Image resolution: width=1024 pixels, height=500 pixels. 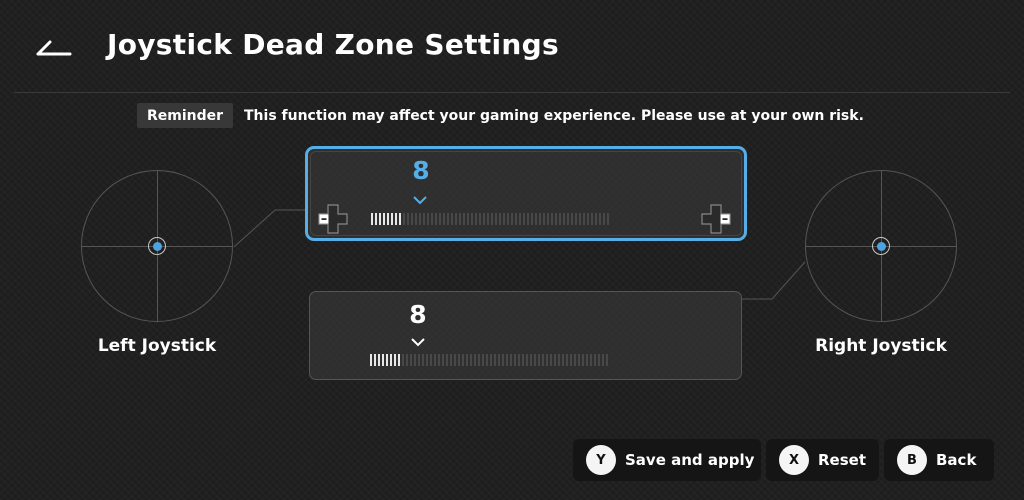 I want to click on joystick-position-dot, so click(x=881, y=246).